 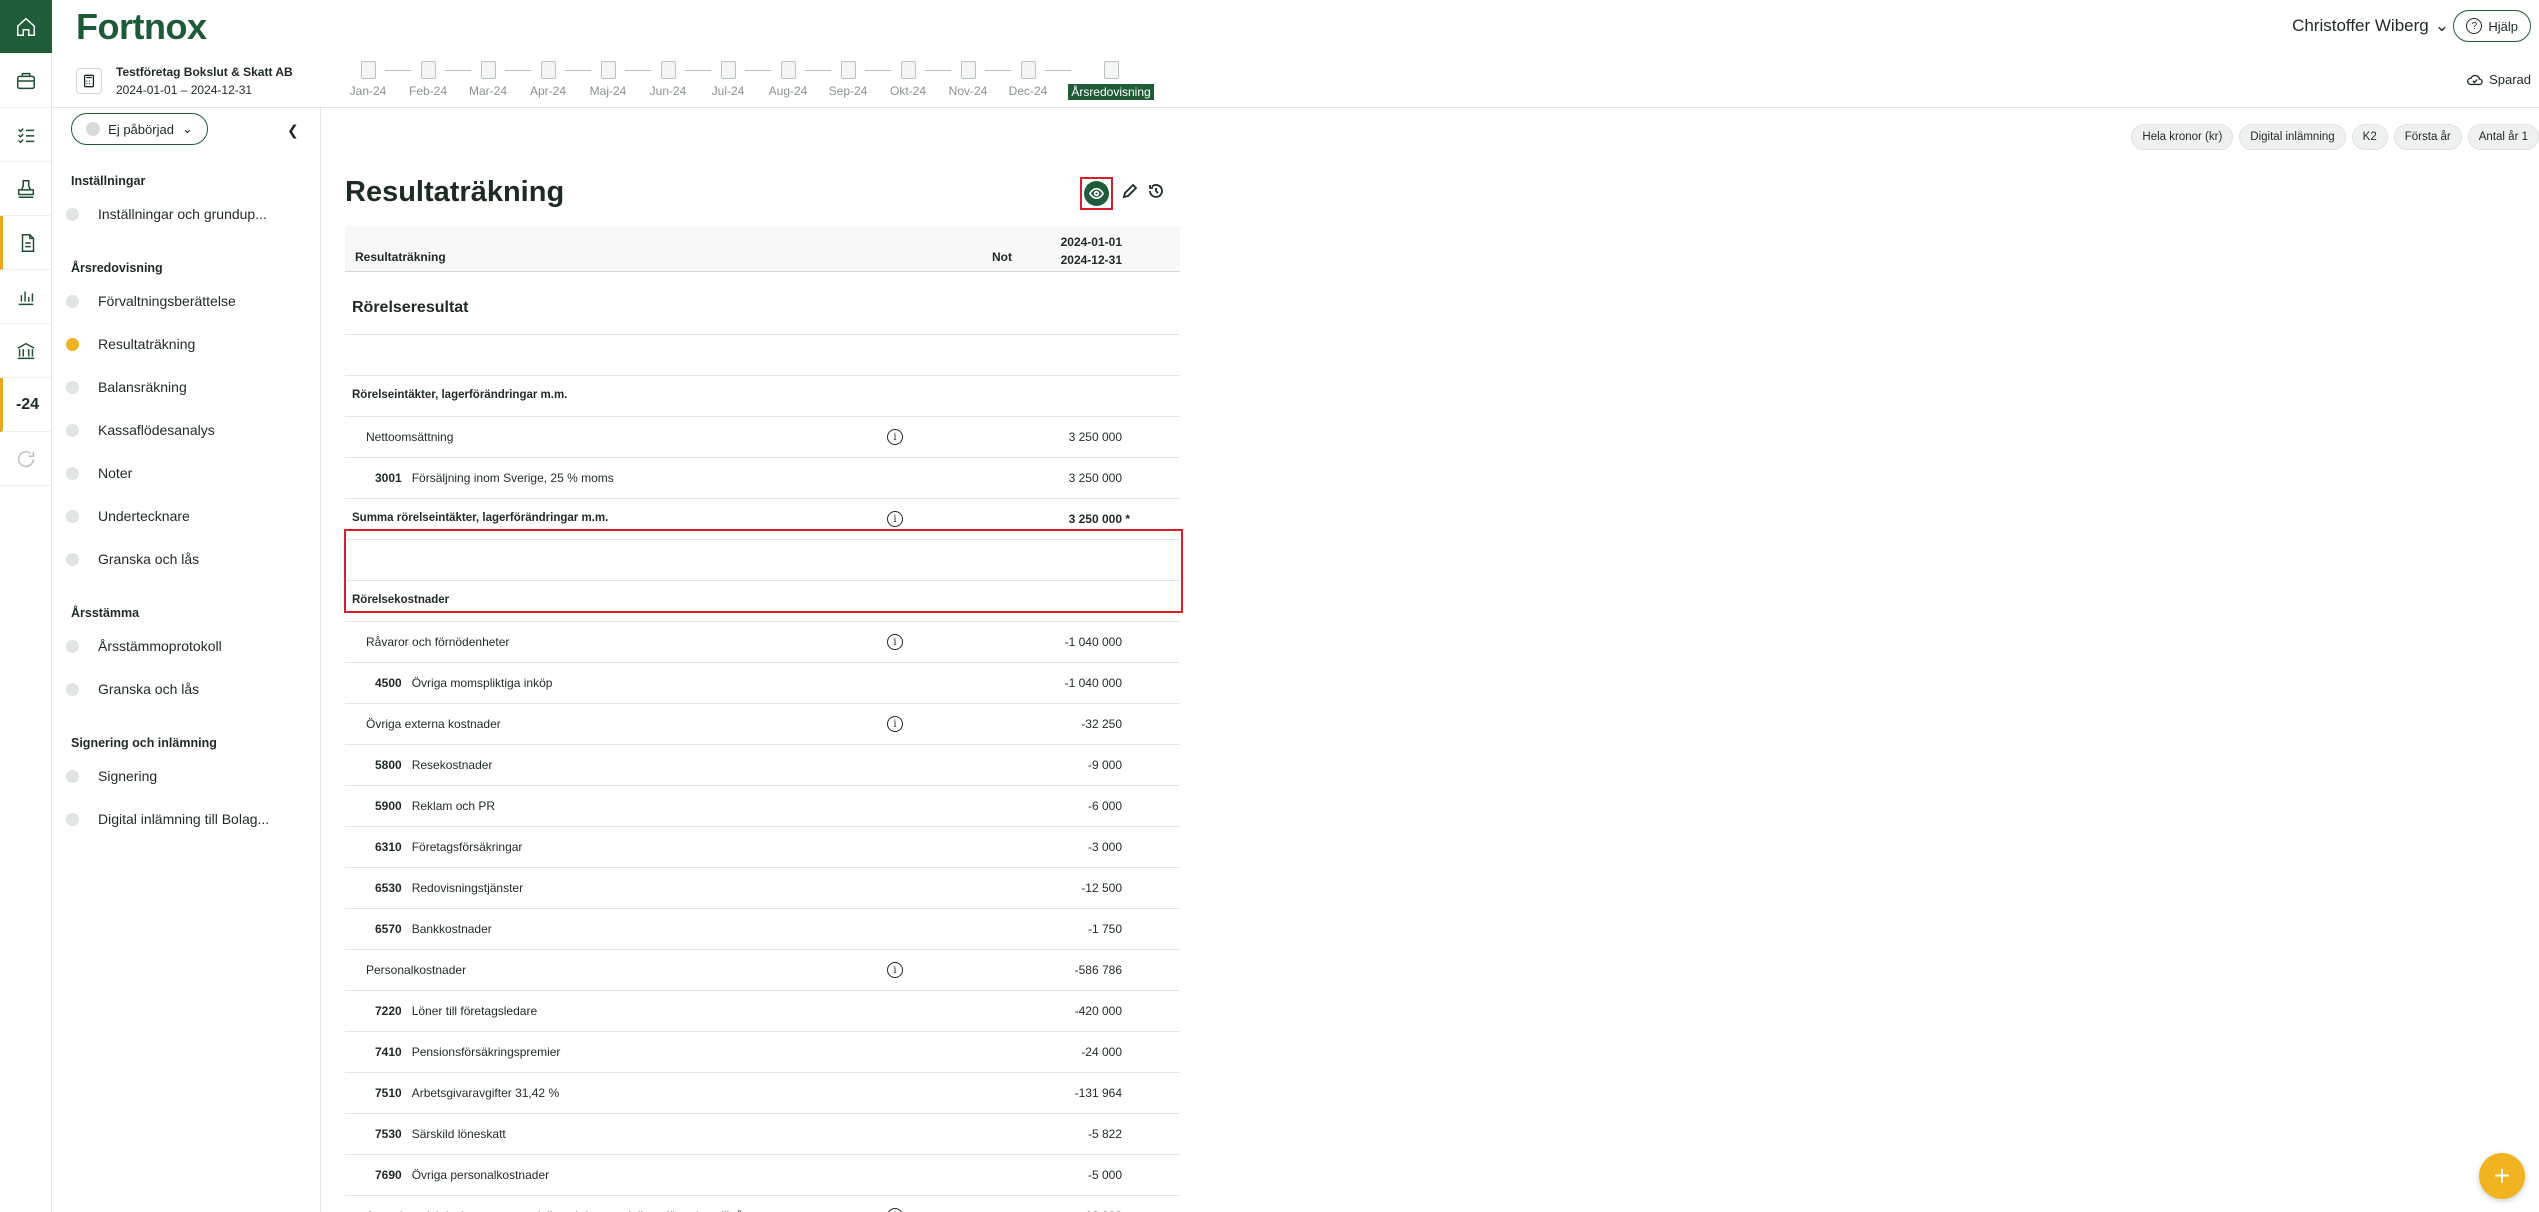 I want to click on month-label: Mar-24, so click(x=487, y=91).